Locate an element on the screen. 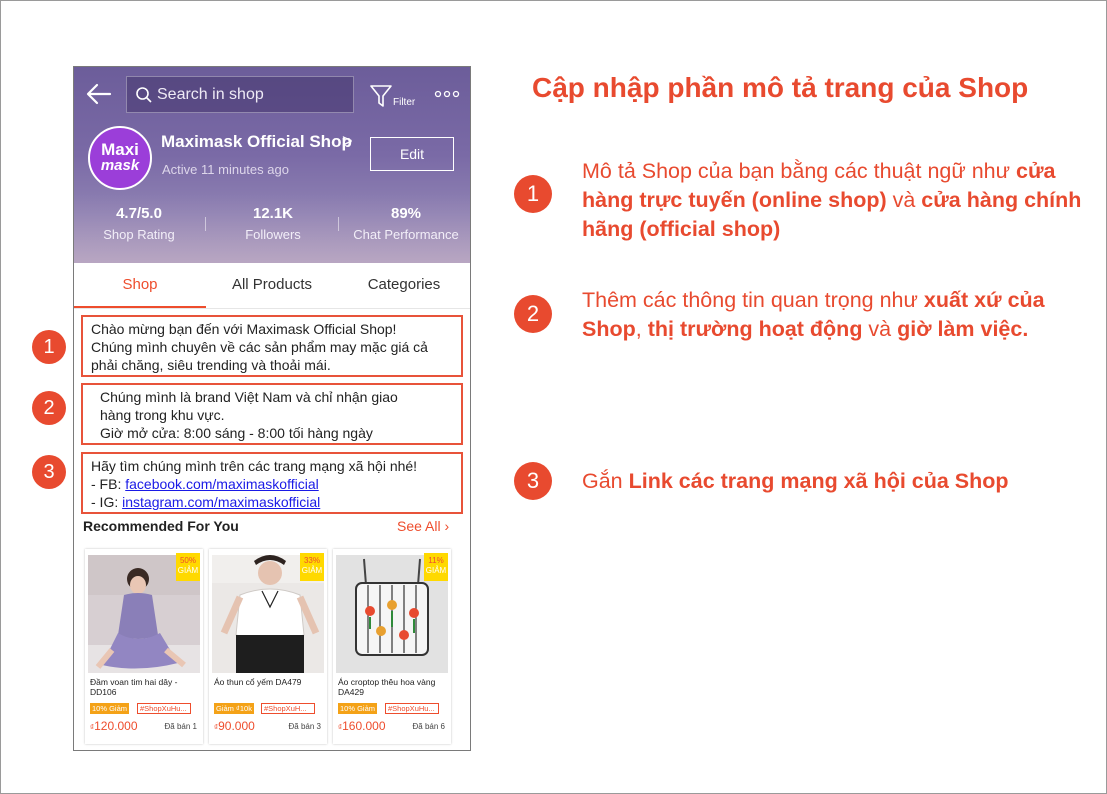  search-bar is located at coordinates (240, 94).